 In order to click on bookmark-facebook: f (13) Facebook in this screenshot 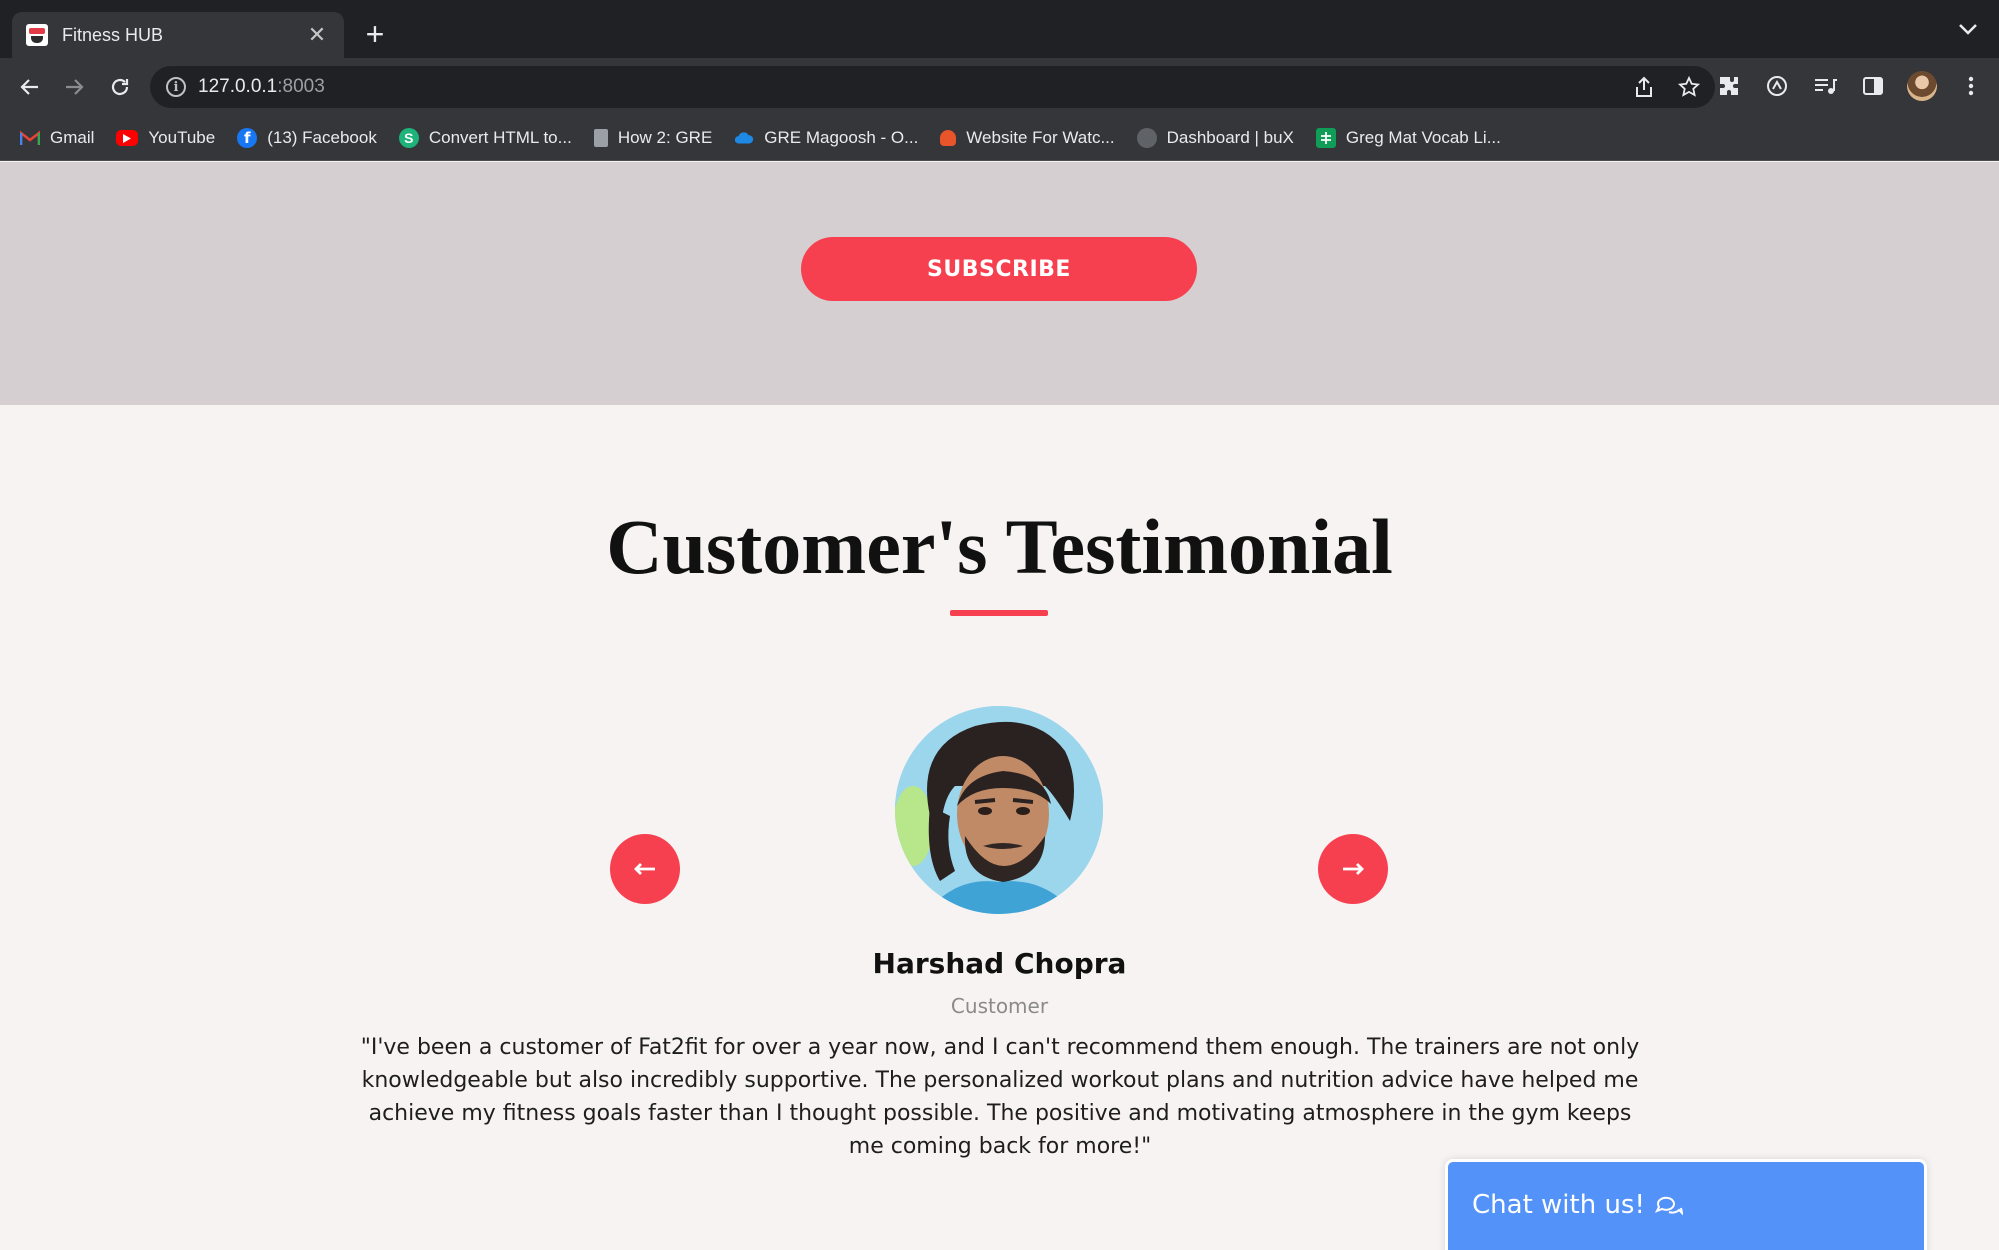, I will do `click(307, 138)`.